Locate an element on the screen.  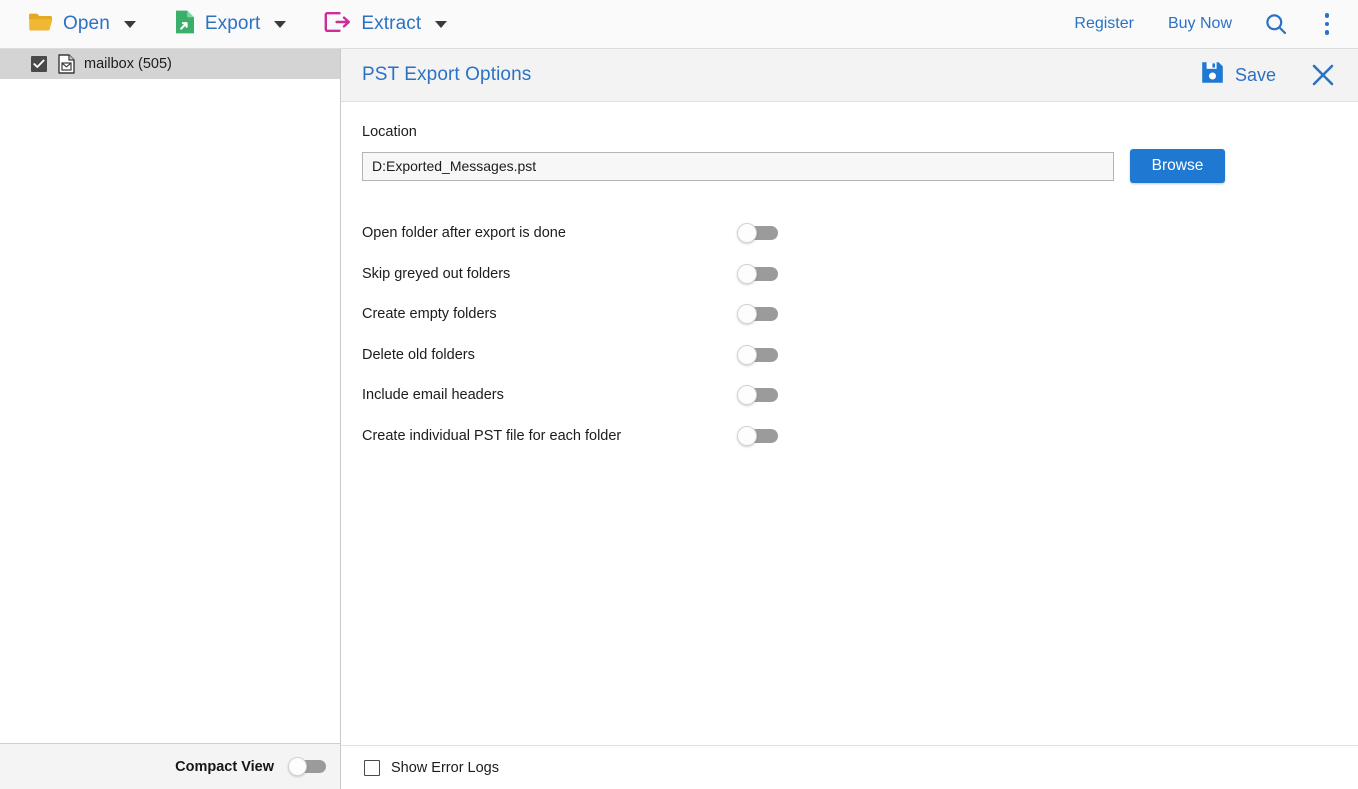
toggle-create-empty-folders is located at coordinates (757, 314).